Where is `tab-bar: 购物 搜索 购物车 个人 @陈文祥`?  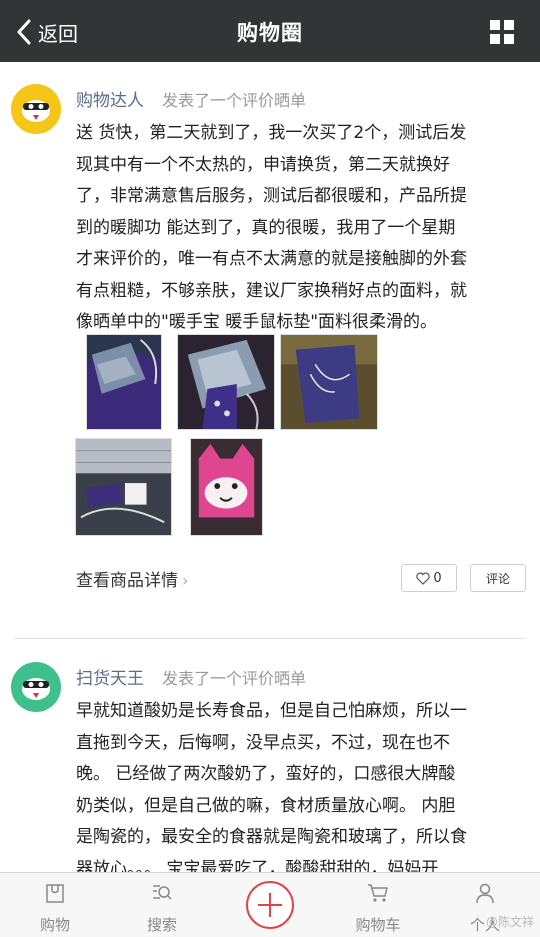
tab-bar: 购物 搜索 购物车 个人 @陈文祥 is located at coordinates (270, 904).